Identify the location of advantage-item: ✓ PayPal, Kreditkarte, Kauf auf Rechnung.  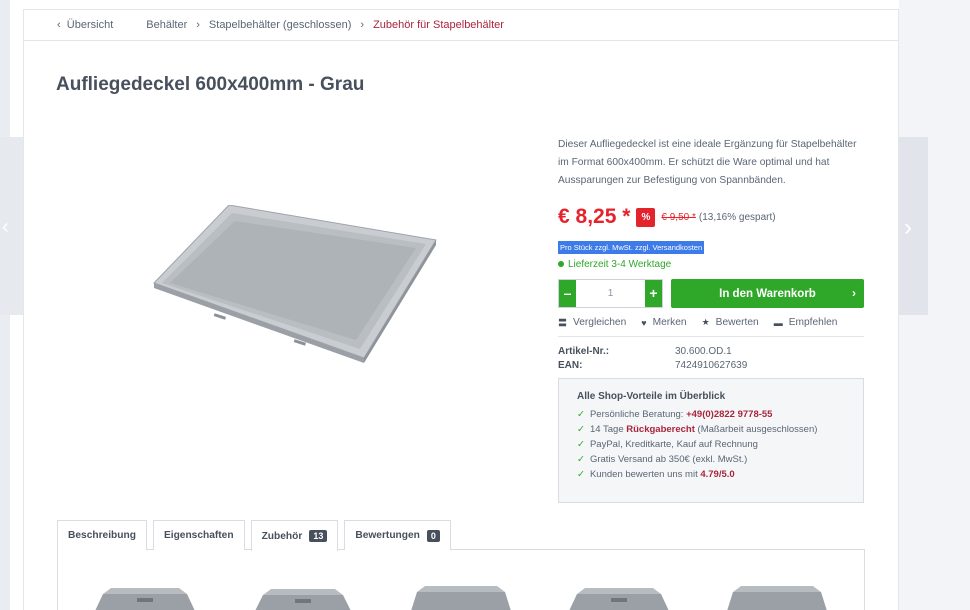
(720, 444).